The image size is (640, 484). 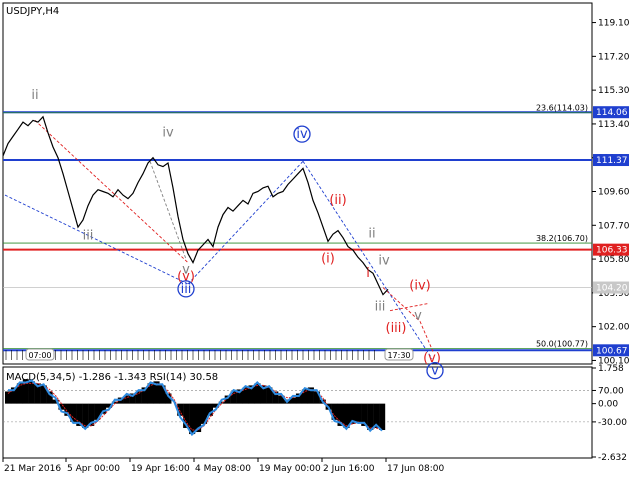 What do you see at coordinates (349, 469) in the screenshot?
I see `time-tick-label: 2 Jun 16:00` at bounding box center [349, 469].